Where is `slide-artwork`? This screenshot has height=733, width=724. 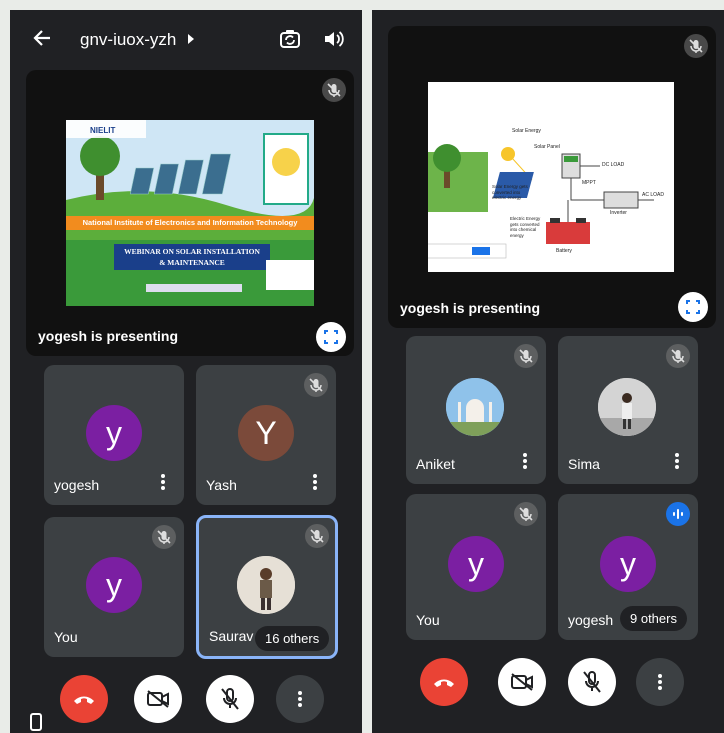 slide-artwork is located at coordinates (190, 206).